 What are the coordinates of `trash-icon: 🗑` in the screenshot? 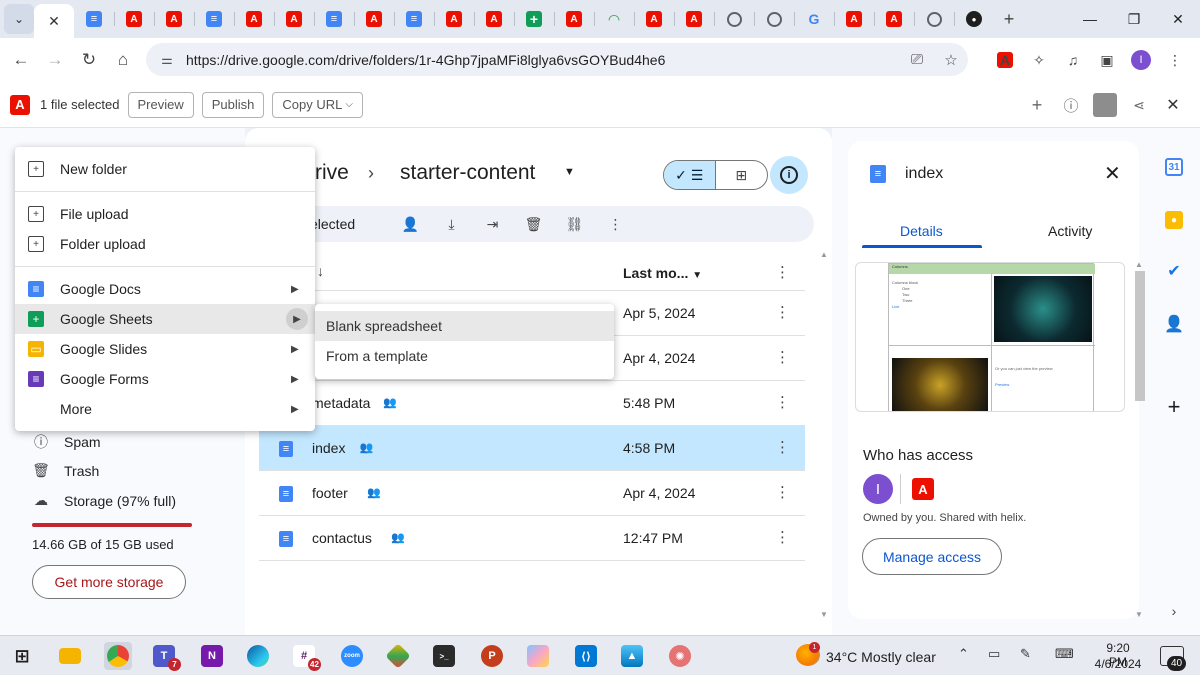 It's located at (533, 224).